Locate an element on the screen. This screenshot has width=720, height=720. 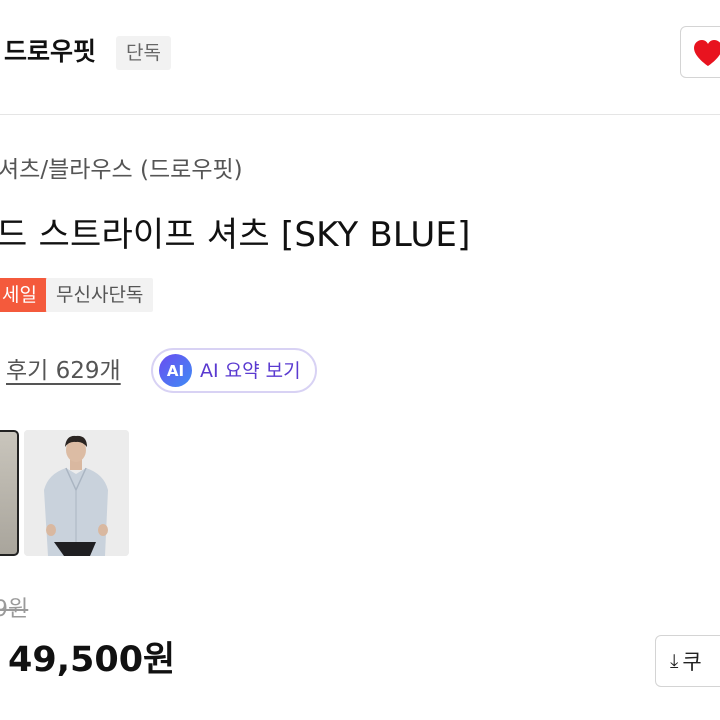
model-photo-image is located at coordinates (76, 493).